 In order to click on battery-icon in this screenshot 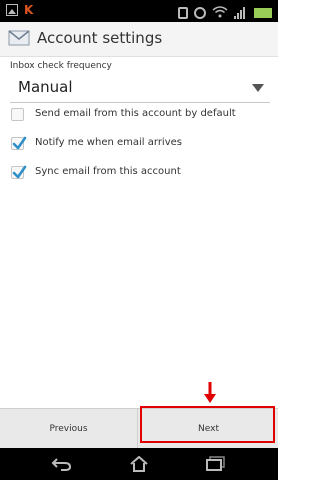, I will do `click(263, 12)`.